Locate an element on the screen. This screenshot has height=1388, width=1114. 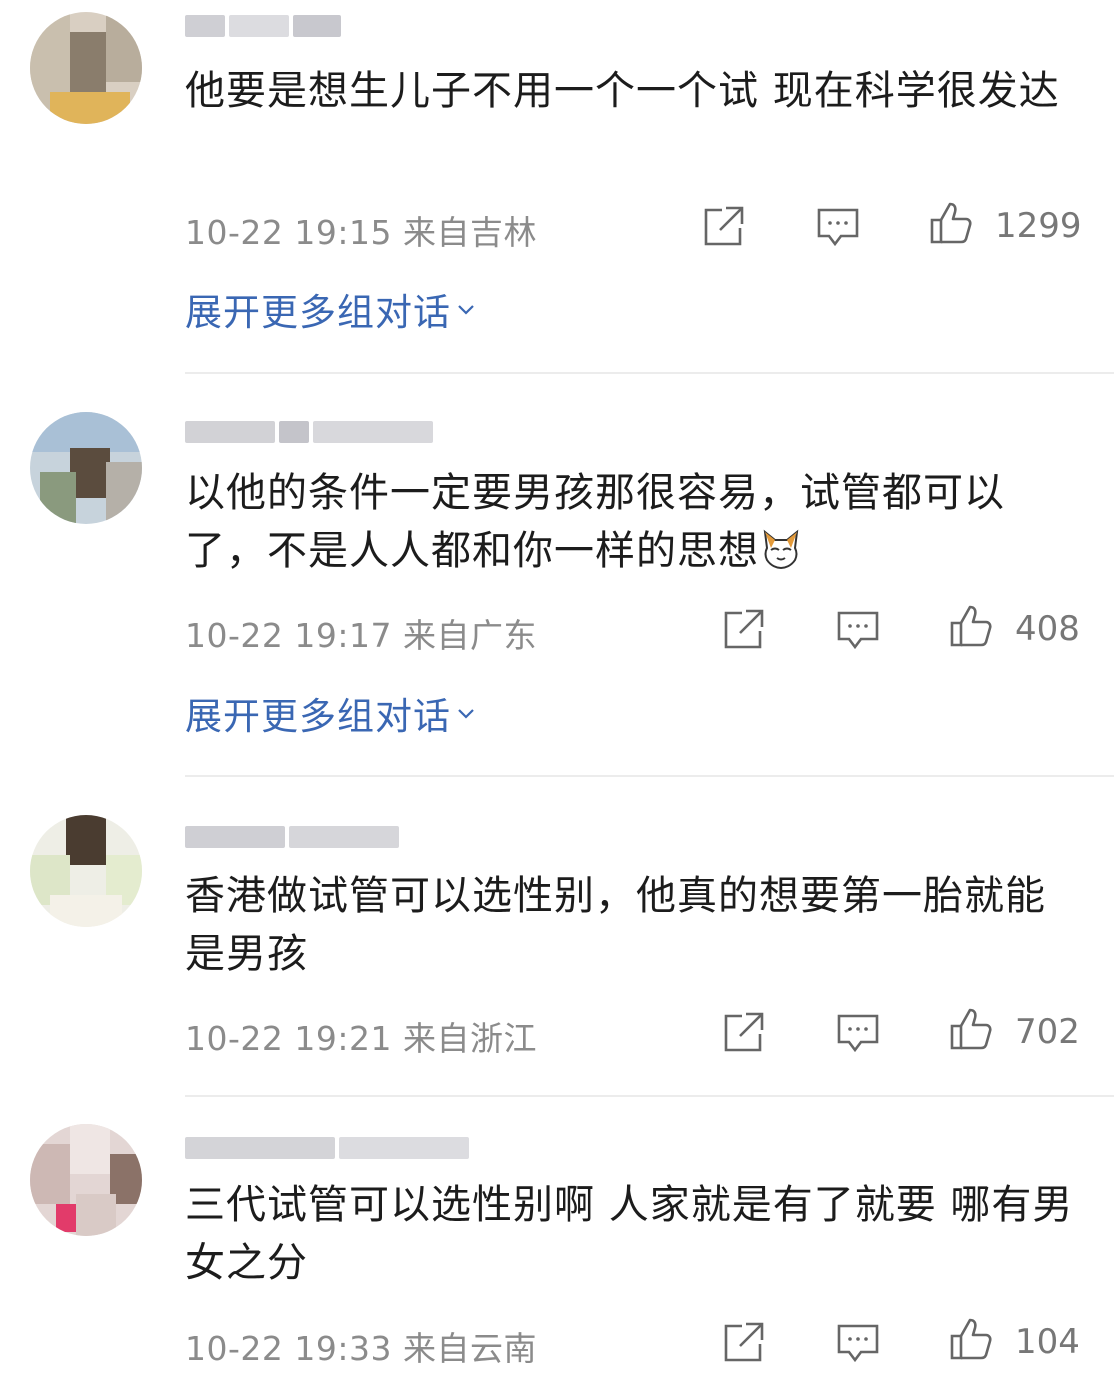
like-count: 408 is located at coordinates (1047, 629).